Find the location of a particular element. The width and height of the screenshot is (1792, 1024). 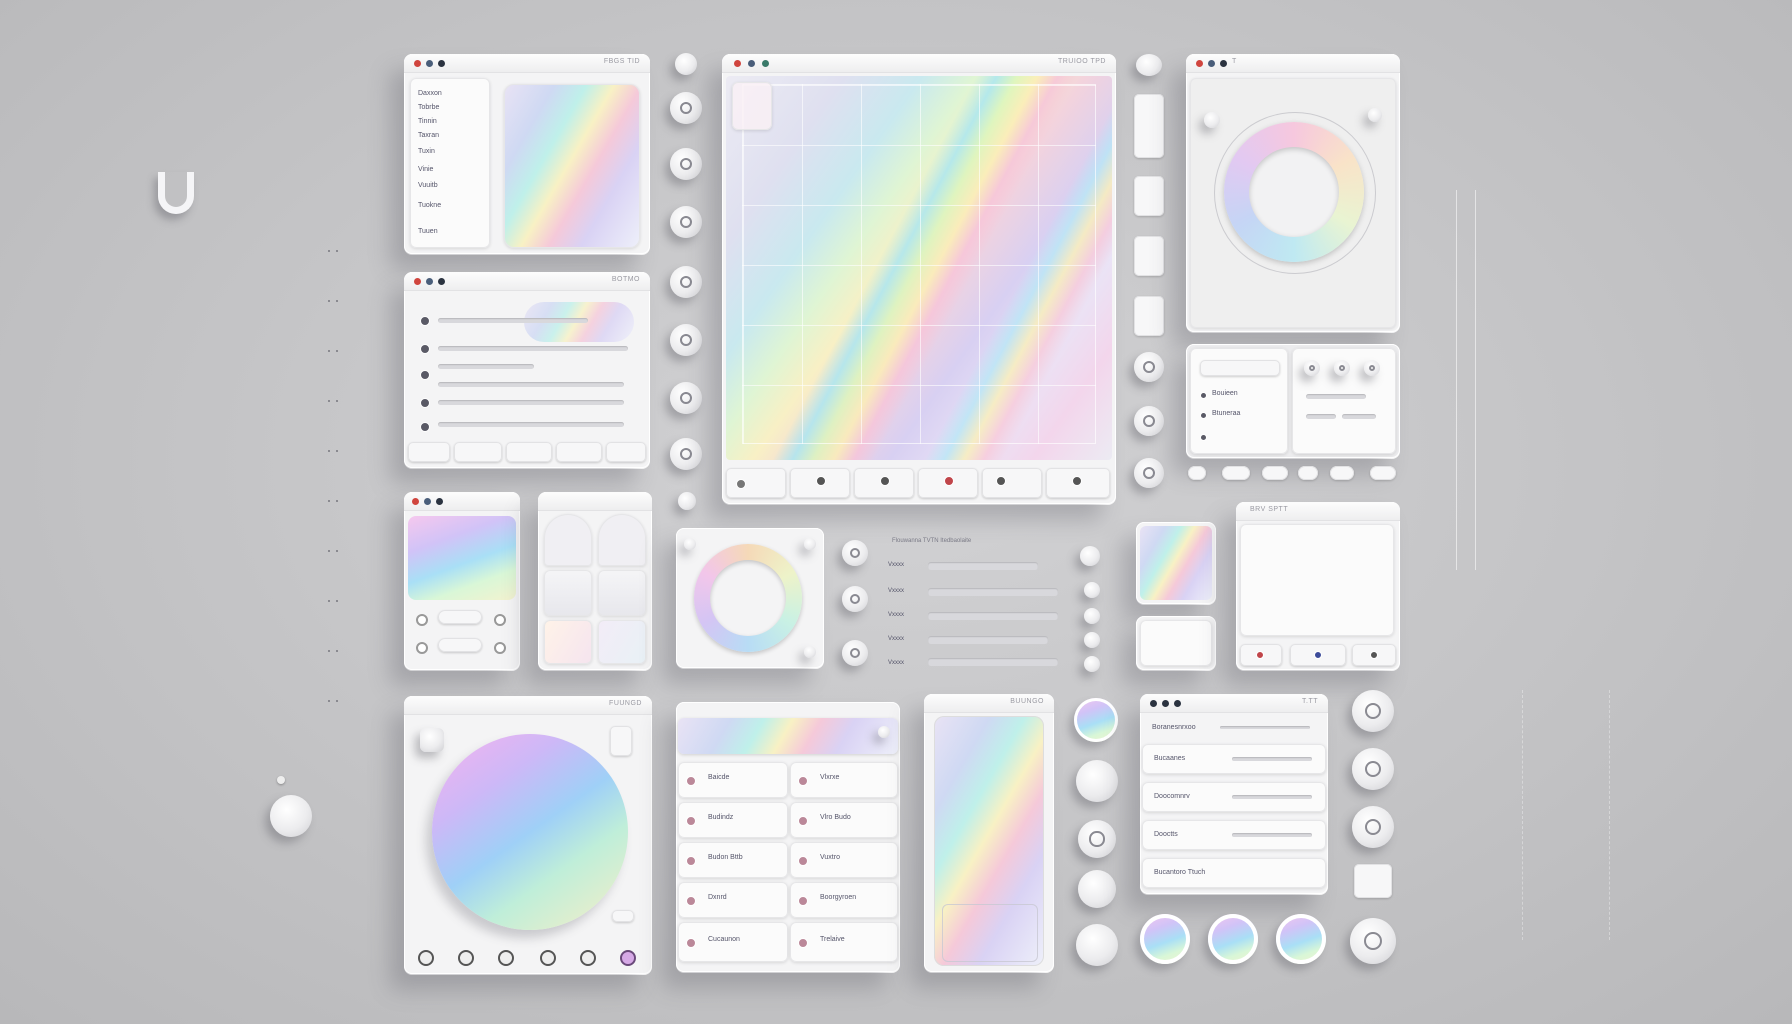

sidebar-item: Tuxin is located at coordinates (426, 151).